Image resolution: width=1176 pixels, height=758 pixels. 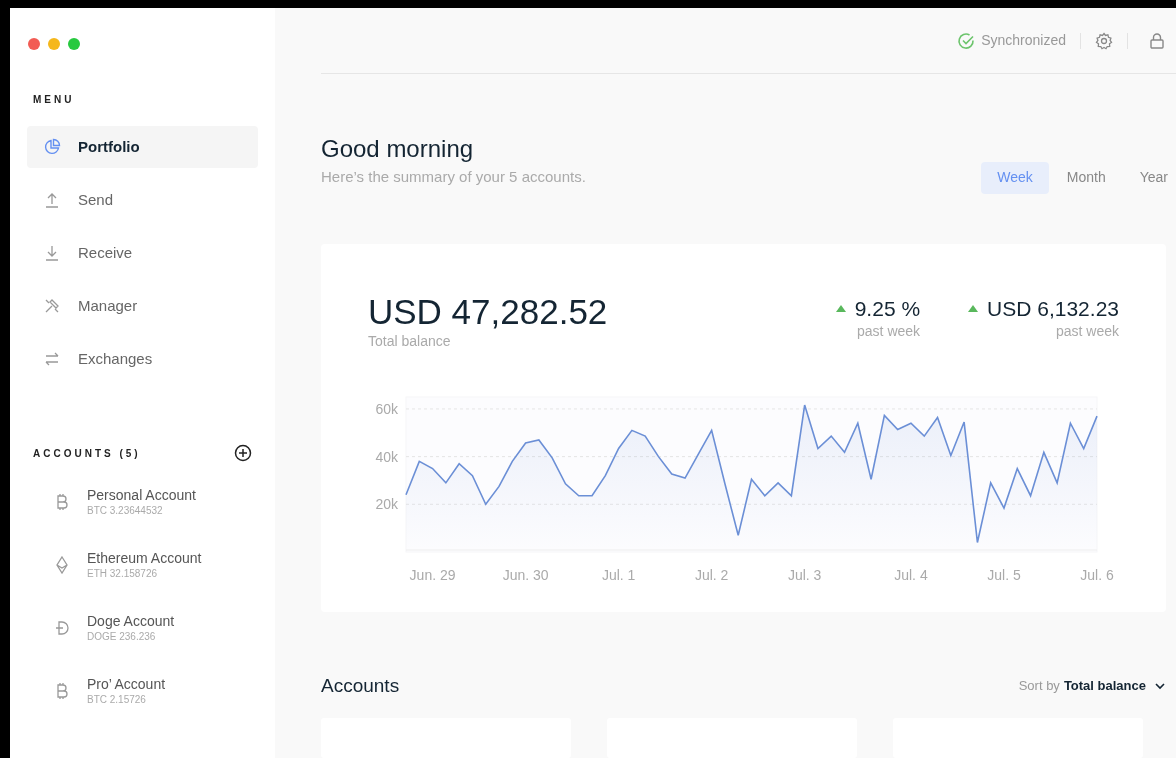 I want to click on dogecoin-icon, so click(x=62, y=628).